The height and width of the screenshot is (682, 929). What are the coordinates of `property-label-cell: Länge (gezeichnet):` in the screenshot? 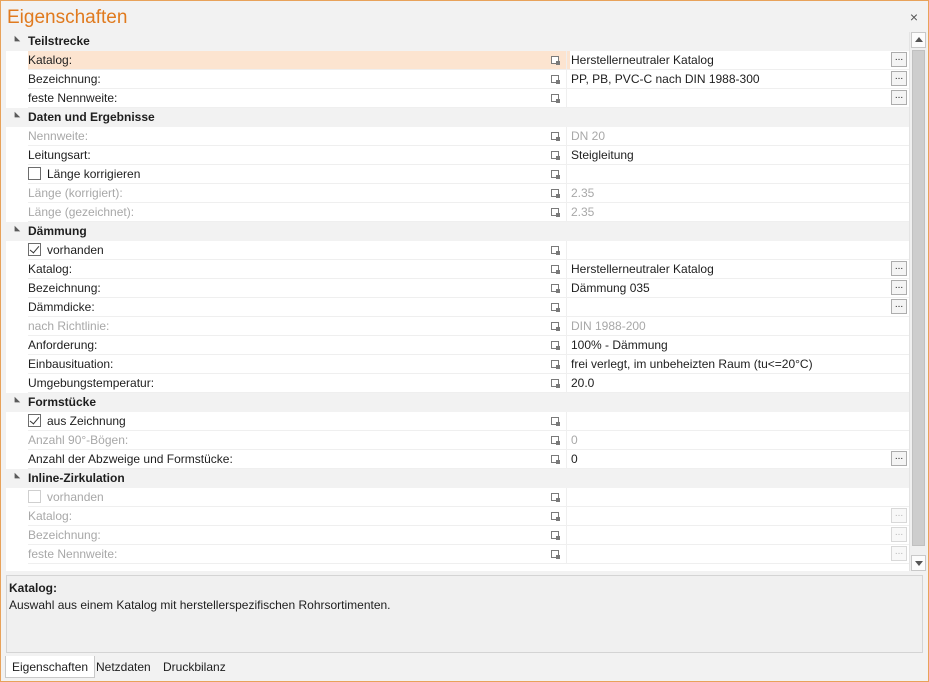 It's located at (299, 212).